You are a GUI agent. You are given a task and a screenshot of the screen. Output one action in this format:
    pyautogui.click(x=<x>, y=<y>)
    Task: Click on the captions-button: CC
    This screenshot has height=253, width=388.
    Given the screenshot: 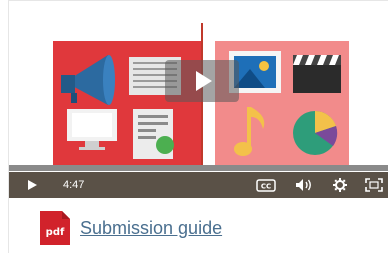 What is the action you would take?
    pyautogui.click(x=266, y=185)
    